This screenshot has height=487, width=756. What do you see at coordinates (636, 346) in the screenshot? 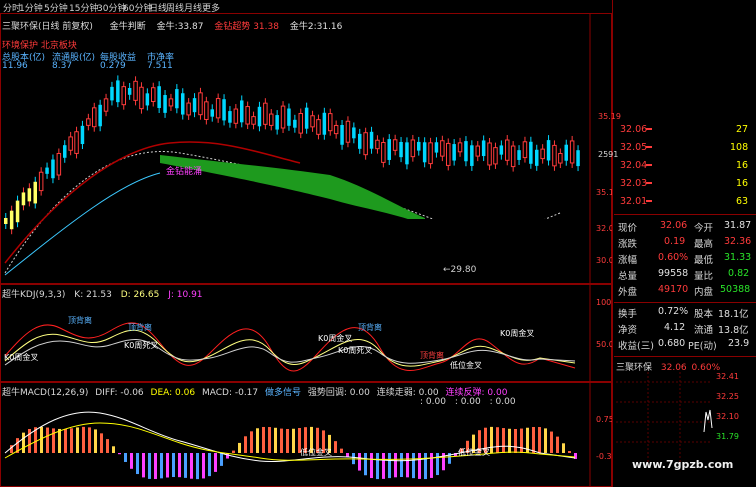
I see `q-label-7a: 收益(三)` at bounding box center [636, 346].